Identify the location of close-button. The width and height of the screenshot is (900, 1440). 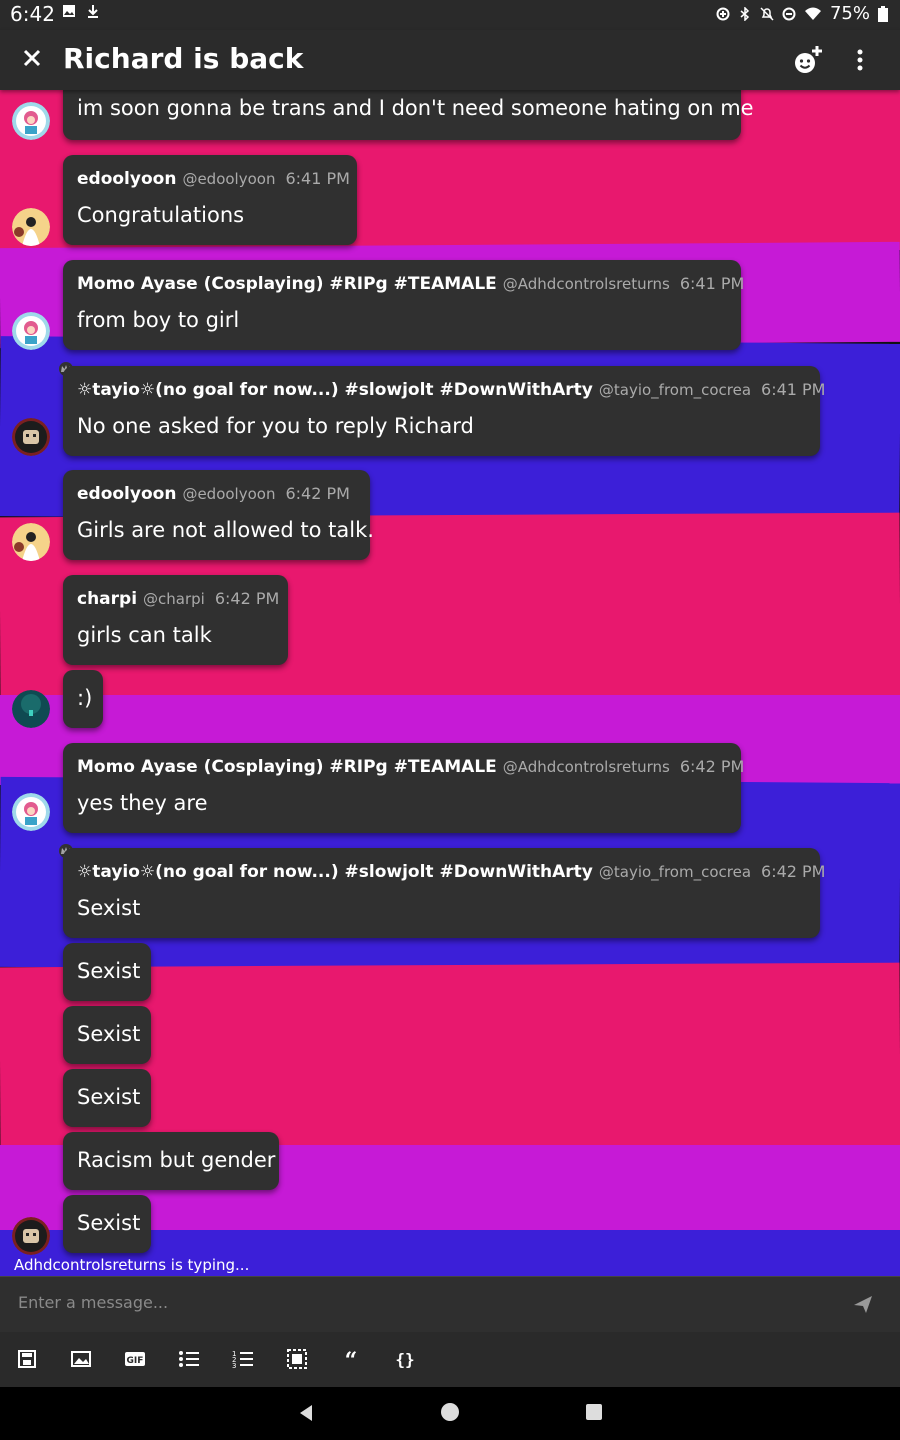
(32, 58).